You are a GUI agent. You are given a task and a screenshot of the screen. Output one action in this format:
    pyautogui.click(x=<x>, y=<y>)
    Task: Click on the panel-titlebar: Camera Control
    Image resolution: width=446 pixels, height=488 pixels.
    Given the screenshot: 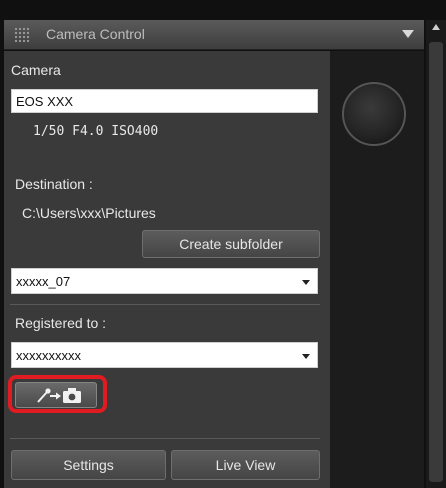 What is the action you would take?
    pyautogui.click(x=214, y=35)
    